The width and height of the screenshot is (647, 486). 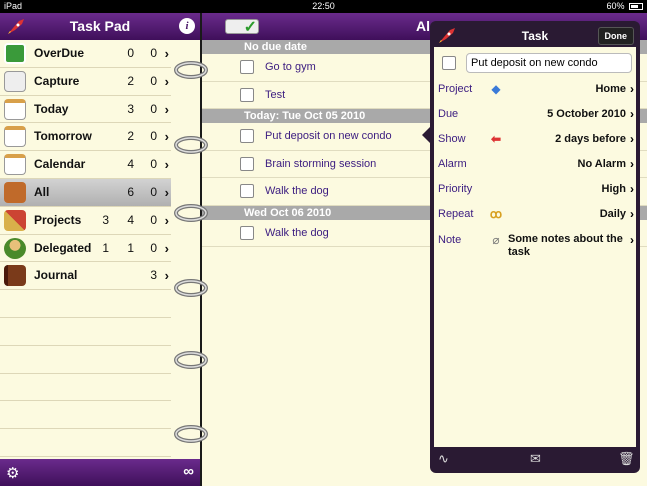 What do you see at coordinates (612, 214) in the screenshot?
I see `field-value: Daily` at bounding box center [612, 214].